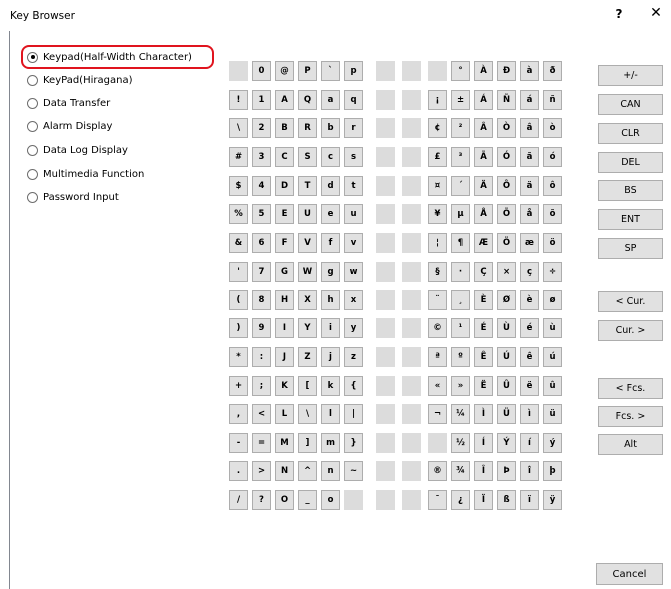  Describe the element at coordinates (238, 414) in the screenshot. I see `character-key: ,` at that location.